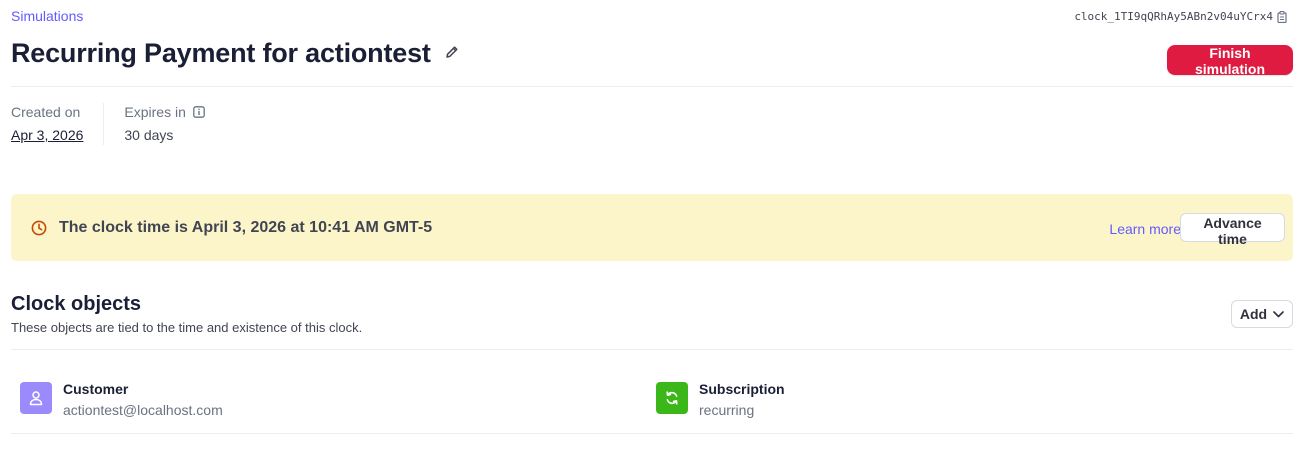  I want to click on customer-email: actiontest@localhost.com, so click(143, 410).